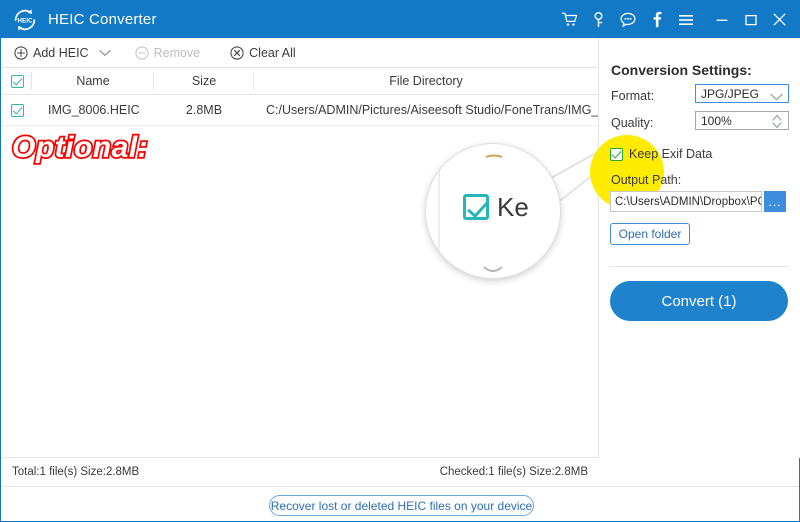 This screenshot has width=800, height=522. I want to click on title-bar-icons, so click(677, 19).